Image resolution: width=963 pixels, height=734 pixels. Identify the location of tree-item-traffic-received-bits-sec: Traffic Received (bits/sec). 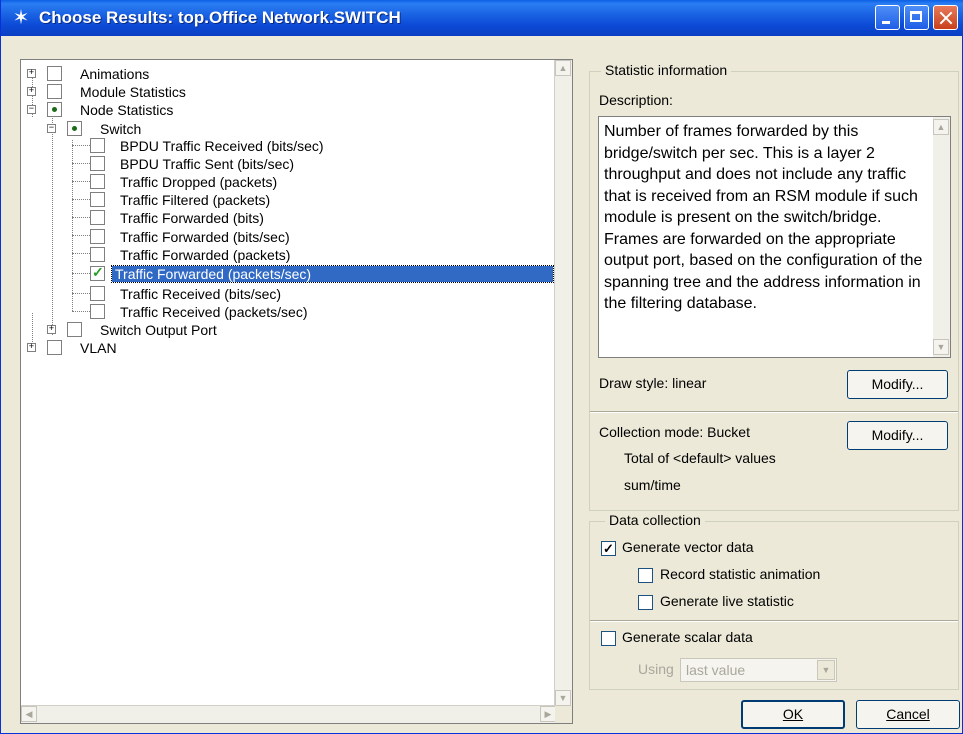
(300, 294).